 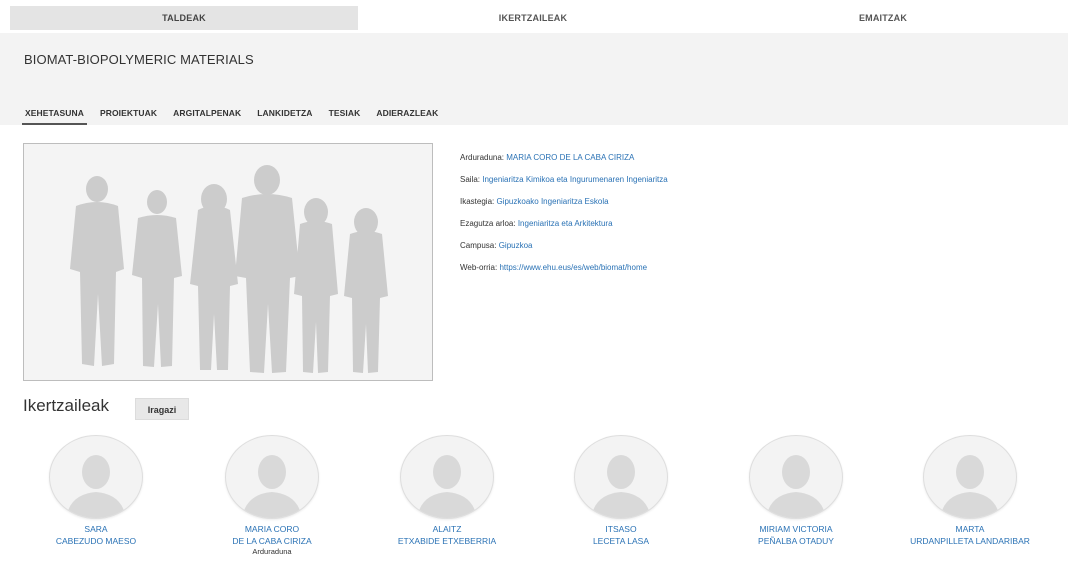 I want to click on researcher-card: MARTA URDANPILLETA LANDARIBAR, so click(x=970, y=491).